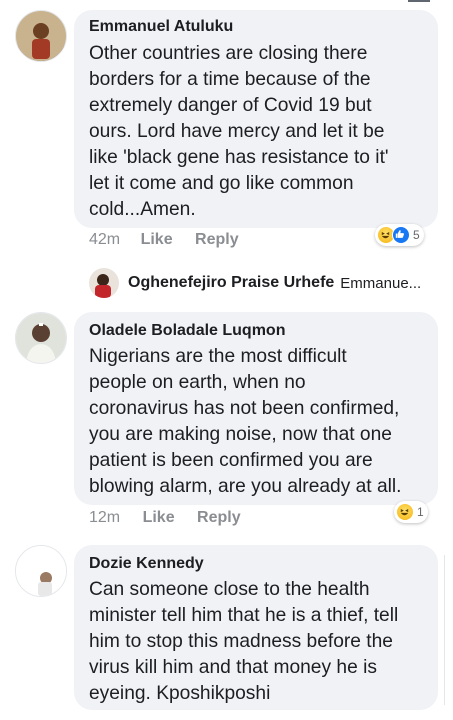 Image resolution: width=453 pixels, height=720 pixels. I want to click on like-reaction-icon, so click(401, 235).